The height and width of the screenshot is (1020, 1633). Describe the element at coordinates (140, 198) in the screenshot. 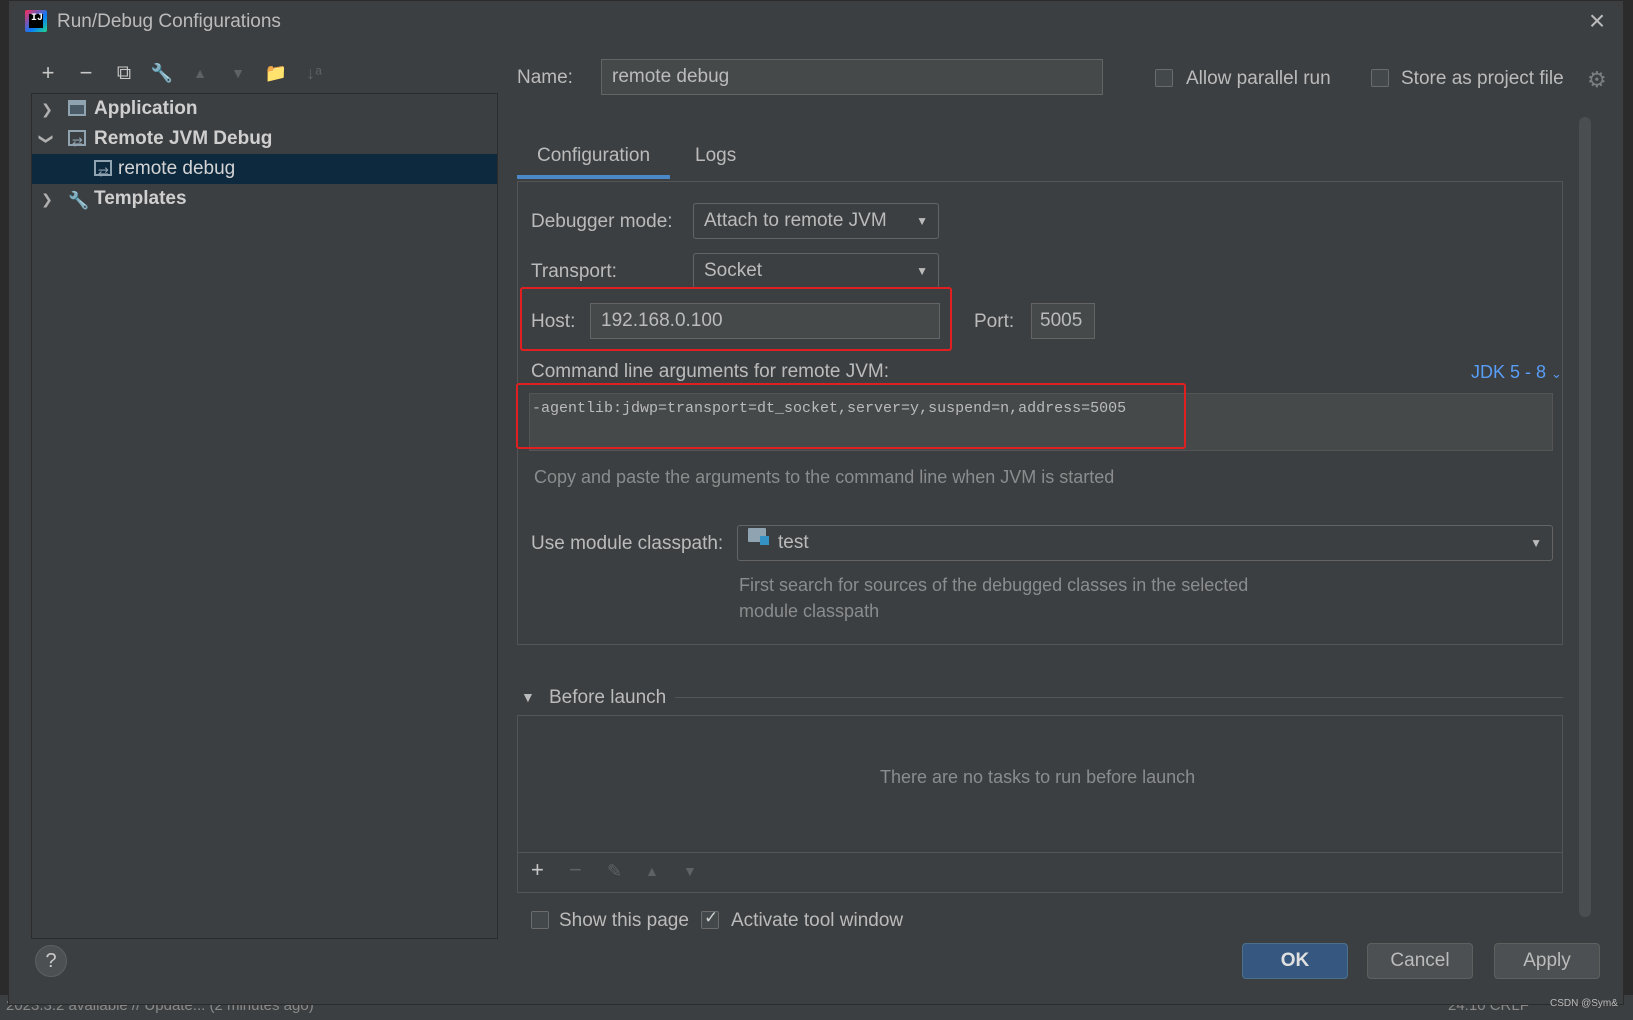

I see `tree-item-label: Templates` at that location.